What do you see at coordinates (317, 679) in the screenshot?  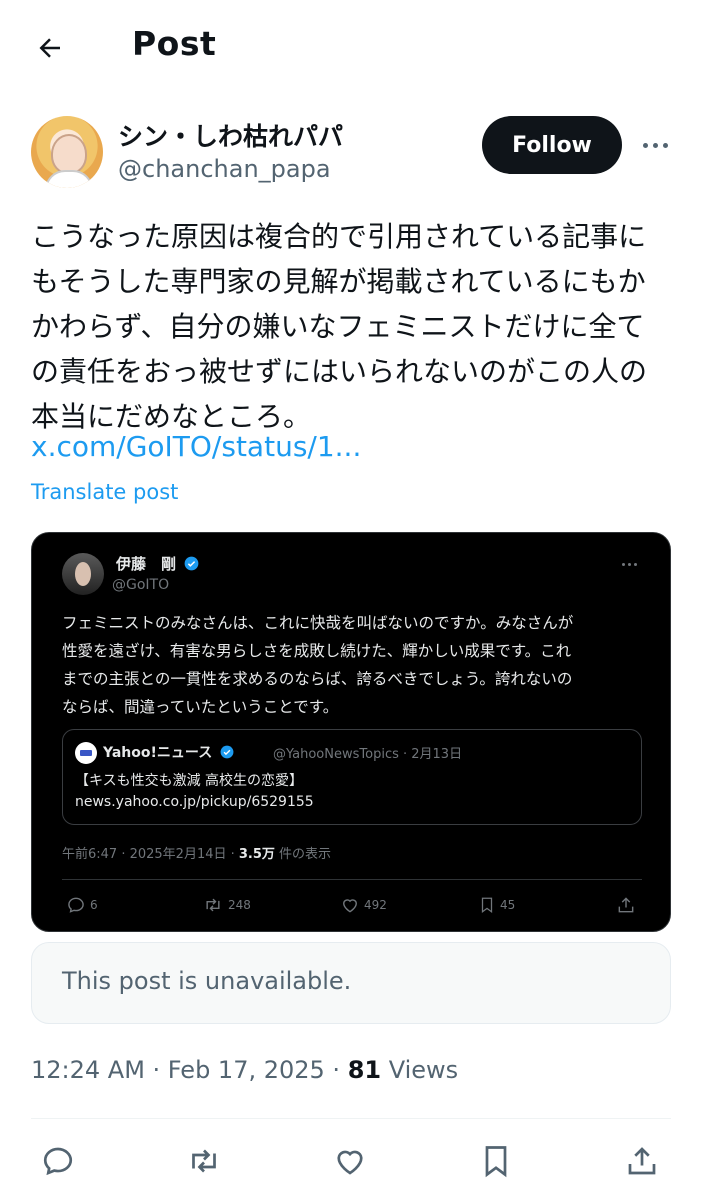 I see `embed-text-line: までの主張との一貫性を求めるのならば、誇るべきでしょう。誇れないの` at bounding box center [317, 679].